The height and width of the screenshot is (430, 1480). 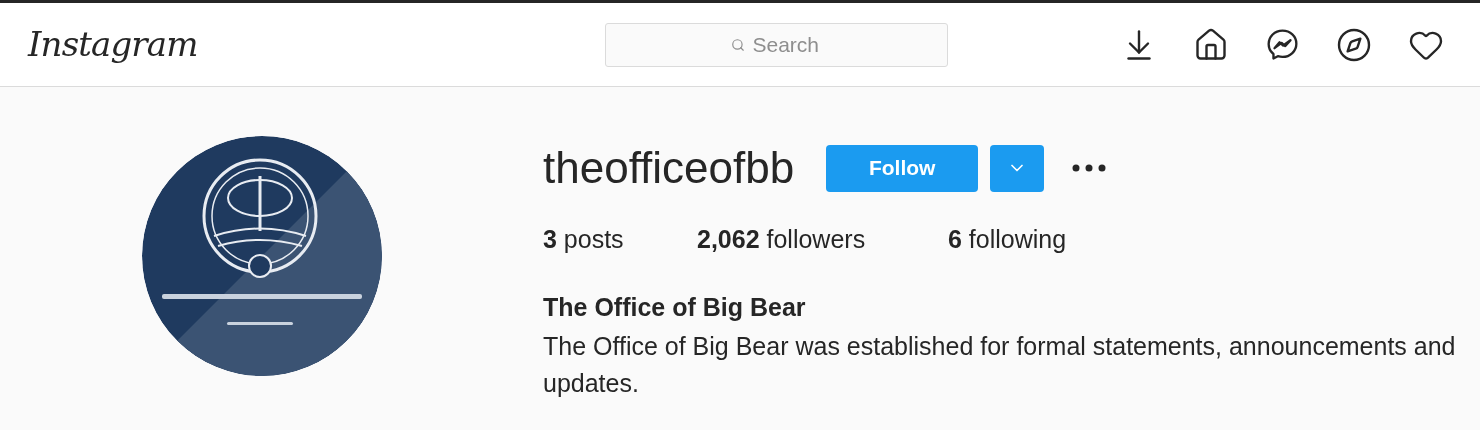 What do you see at coordinates (822, 240) in the screenshot?
I see `stat-link: 2,062 followers` at bounding box center [822, 240].